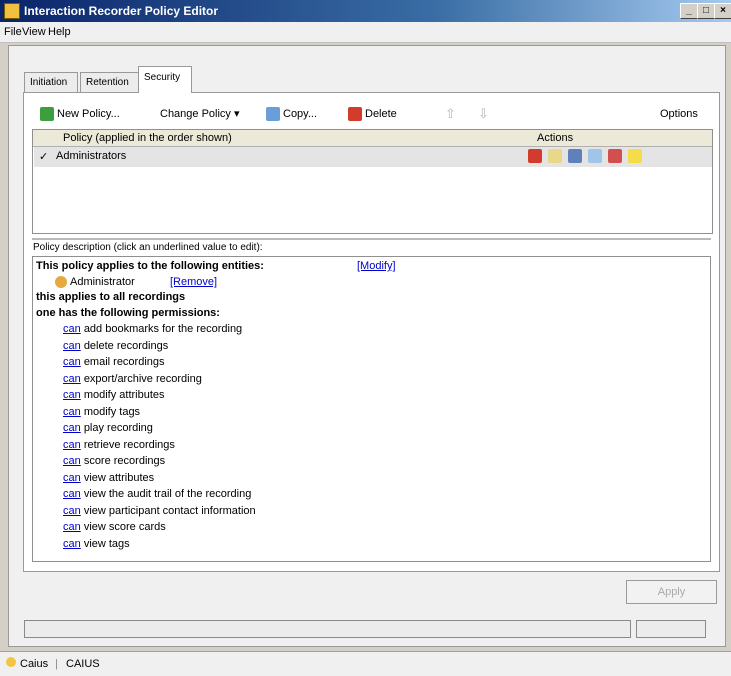 Image resolution: width=731 pixels, height=676 pixels. I want to click on entity-row: Administrator, so click(95, 282).